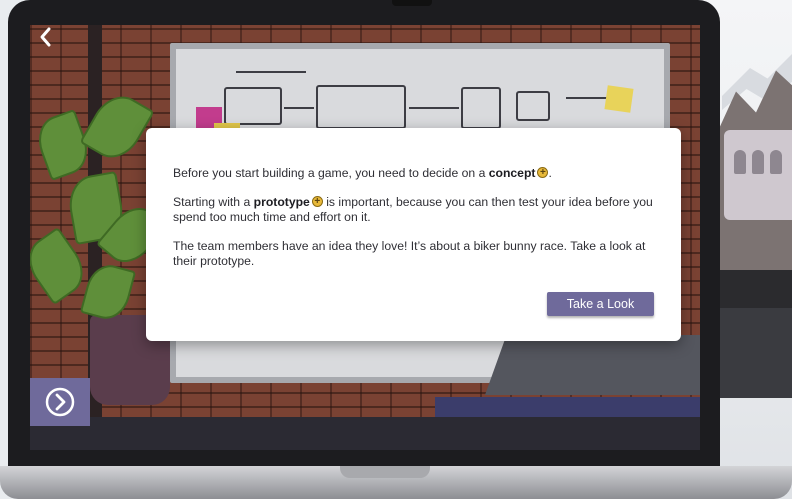 Image resolution: width=792 pixels, height=499 pixels. Describe the element at coordinates (412, 3) in the screenshot. I see `laptop-camera` at that location.